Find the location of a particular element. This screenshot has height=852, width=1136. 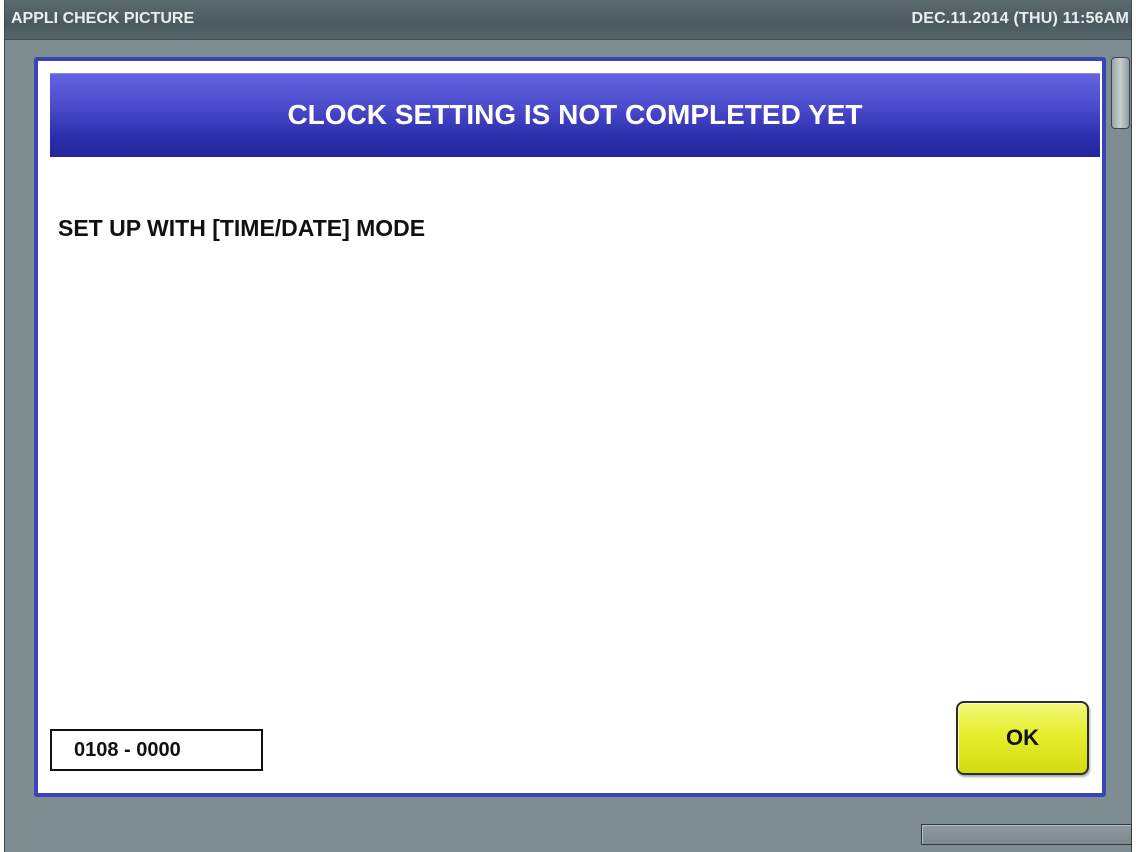

scrollbar-thumb is located at coordinates (1120, 93).